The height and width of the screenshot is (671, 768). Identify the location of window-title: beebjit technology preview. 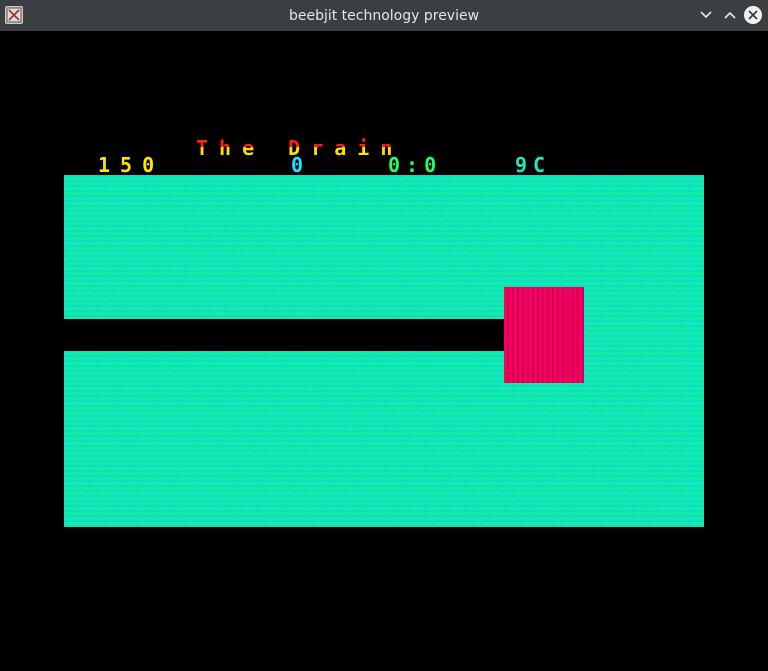
(384, 15).